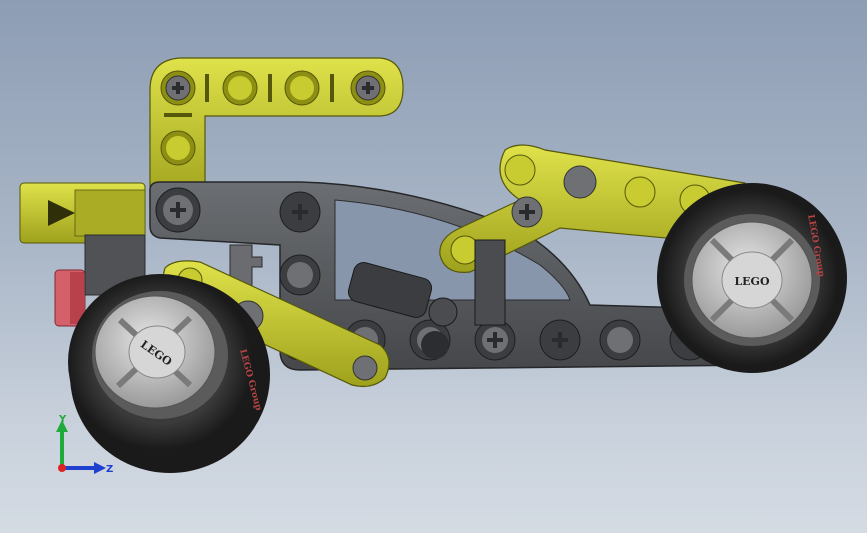  I want to click on axis-triad: Y Z, so click(84, 444).